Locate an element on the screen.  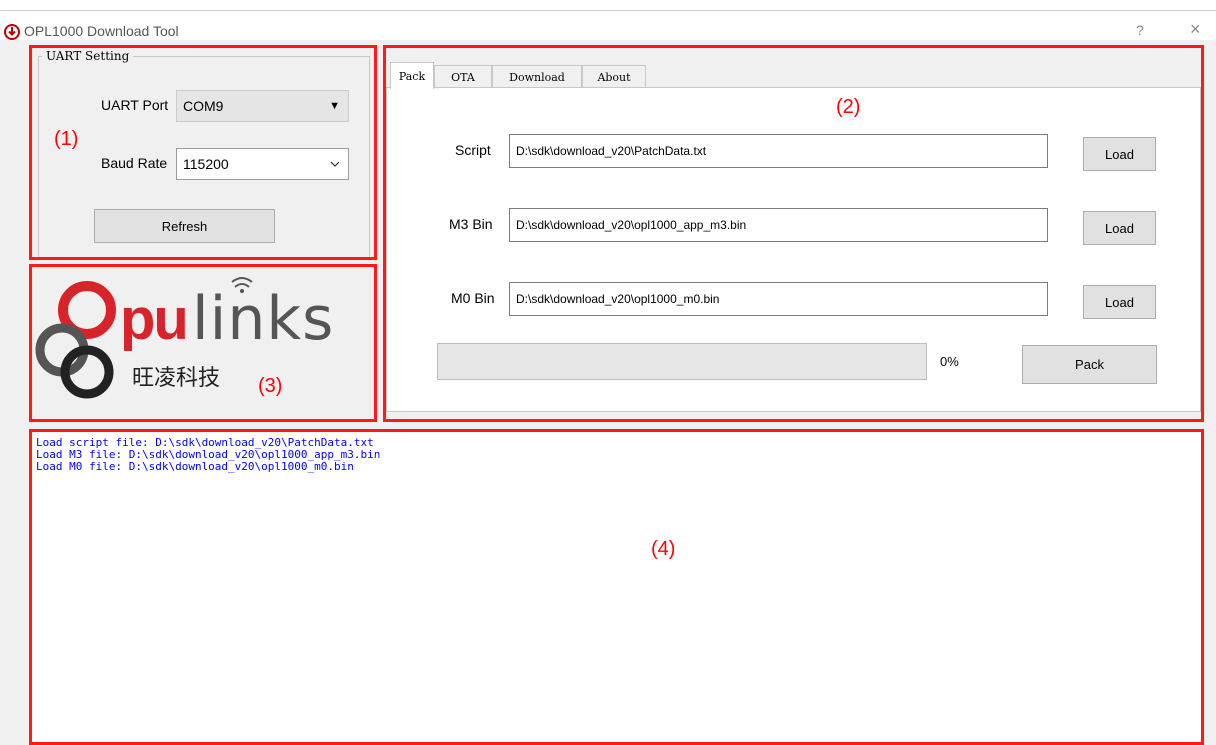
download-app-icon is located at coordinates (12, 32).